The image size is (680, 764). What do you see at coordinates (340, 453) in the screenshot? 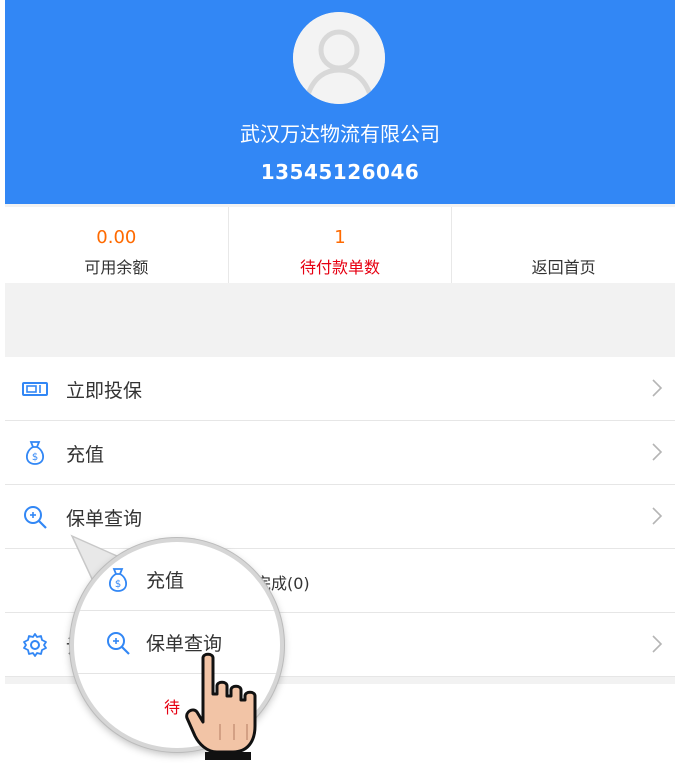
I see `menu-item-recharge: $ 充值` at bounding box center [340, 453].